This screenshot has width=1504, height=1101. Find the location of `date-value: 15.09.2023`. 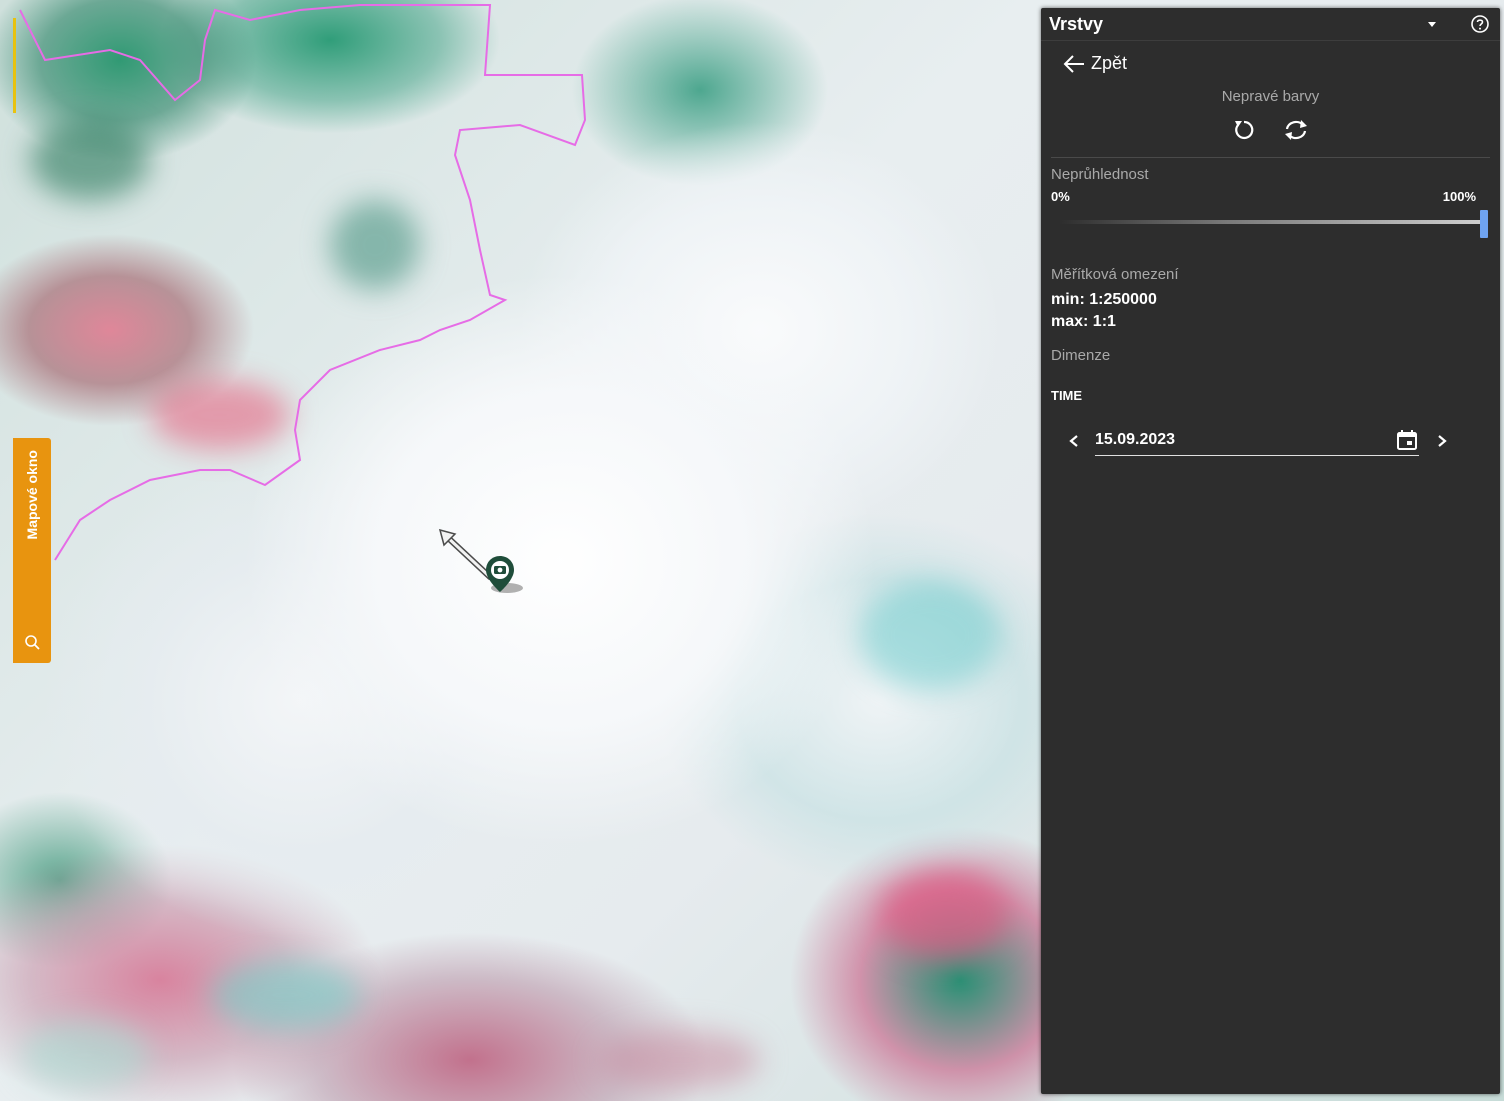

date-value: 15.09.2023 is located at coordinates (1245, 440).